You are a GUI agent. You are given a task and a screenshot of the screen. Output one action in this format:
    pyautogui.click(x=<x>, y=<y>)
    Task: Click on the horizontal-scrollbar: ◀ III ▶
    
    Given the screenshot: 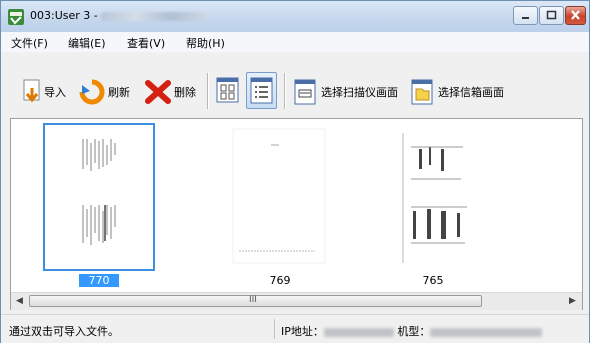 What is the action you would take?
    pyautogui.click(x=296, y=301)
    